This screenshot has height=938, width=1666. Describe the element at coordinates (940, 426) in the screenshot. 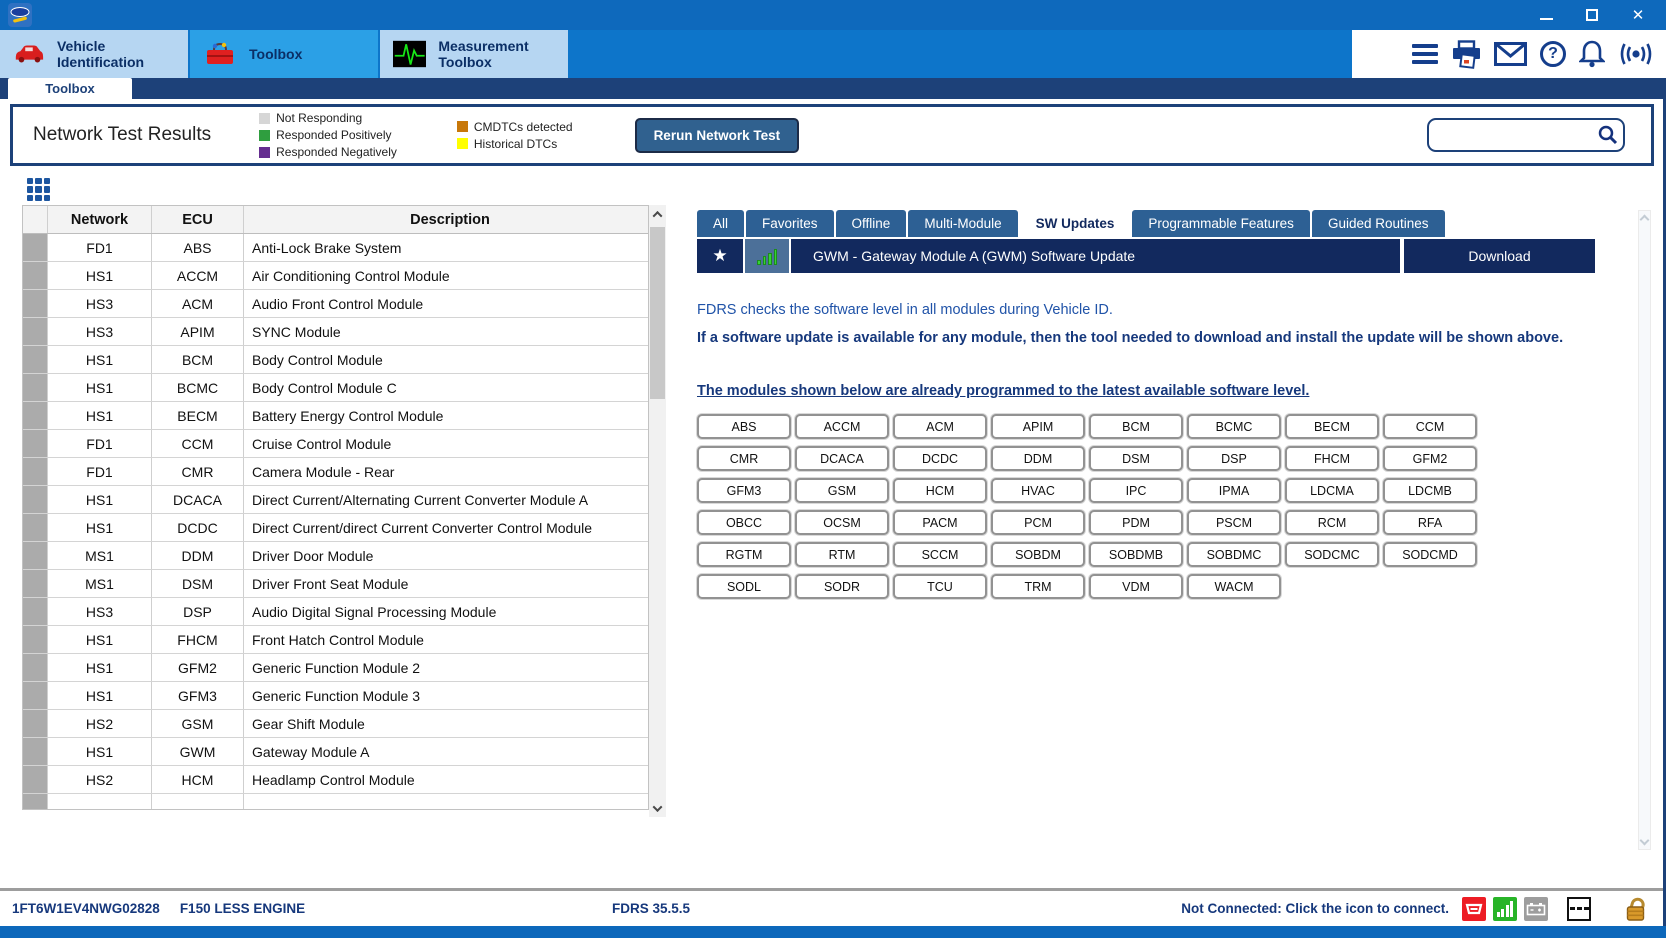

I see `module-button-acm: ACM` at that location.